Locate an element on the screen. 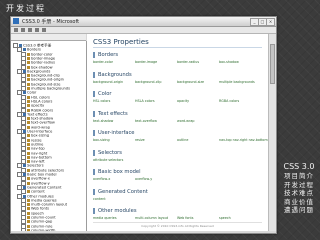  property-link: HSL colors is located at coordinates (101, 101).